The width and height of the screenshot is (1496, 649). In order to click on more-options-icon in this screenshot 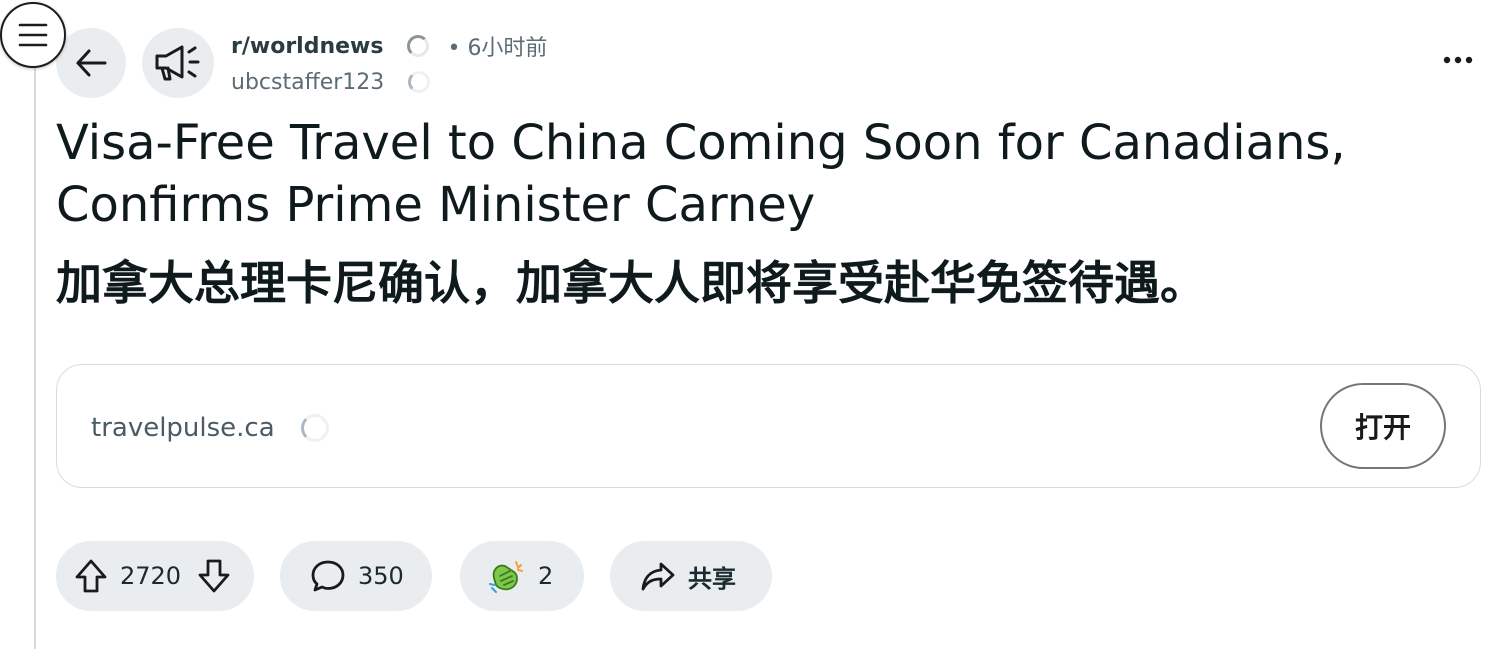, I will do `click(1458, 60)`.